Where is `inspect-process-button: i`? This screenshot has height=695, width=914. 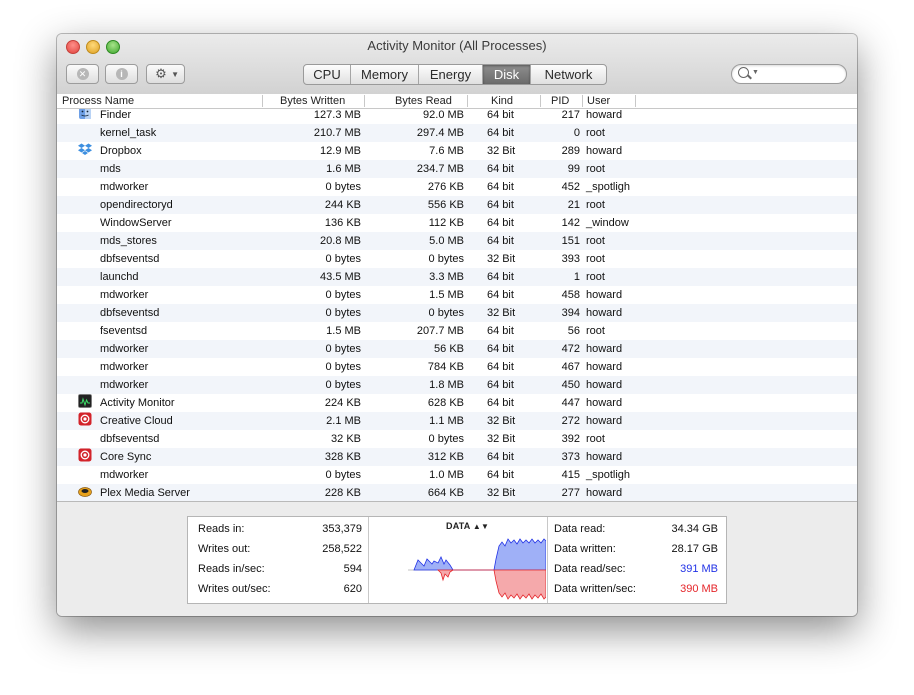
inspect-process-button: i is located at coordinates (121, 74).